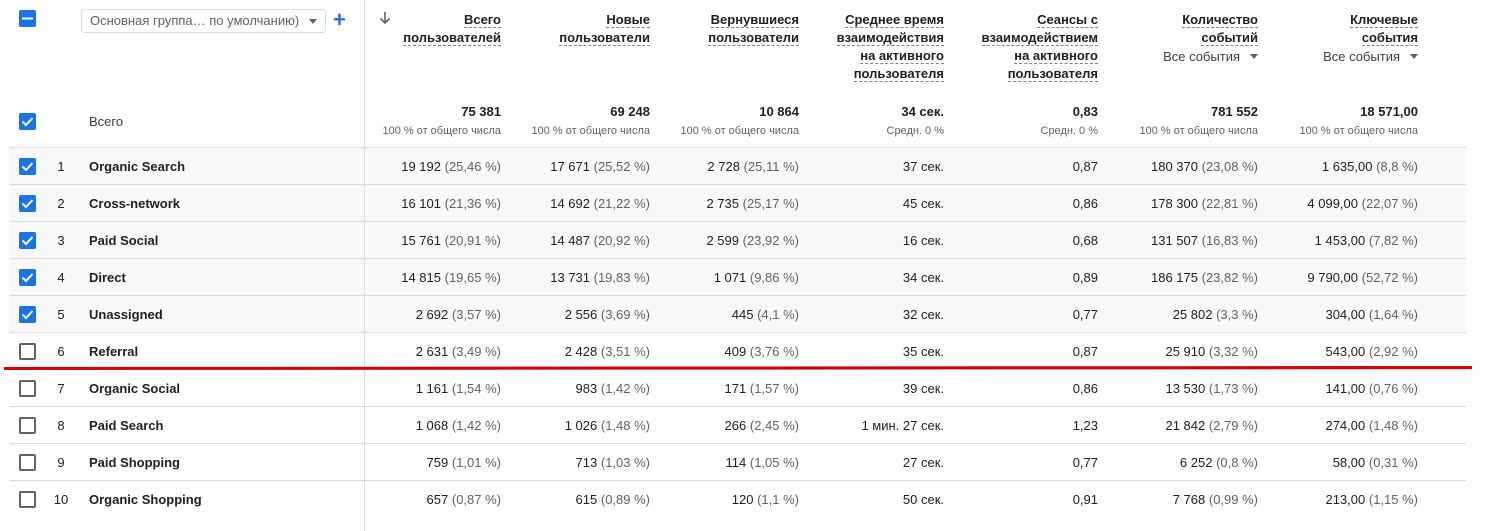 The image size is (1492, 531). What do you see at coordinates (431, 351) in the screenshot?
I see `row-metric-cell: 2 631 (3,49 %)` at bounding box center [431, 351].